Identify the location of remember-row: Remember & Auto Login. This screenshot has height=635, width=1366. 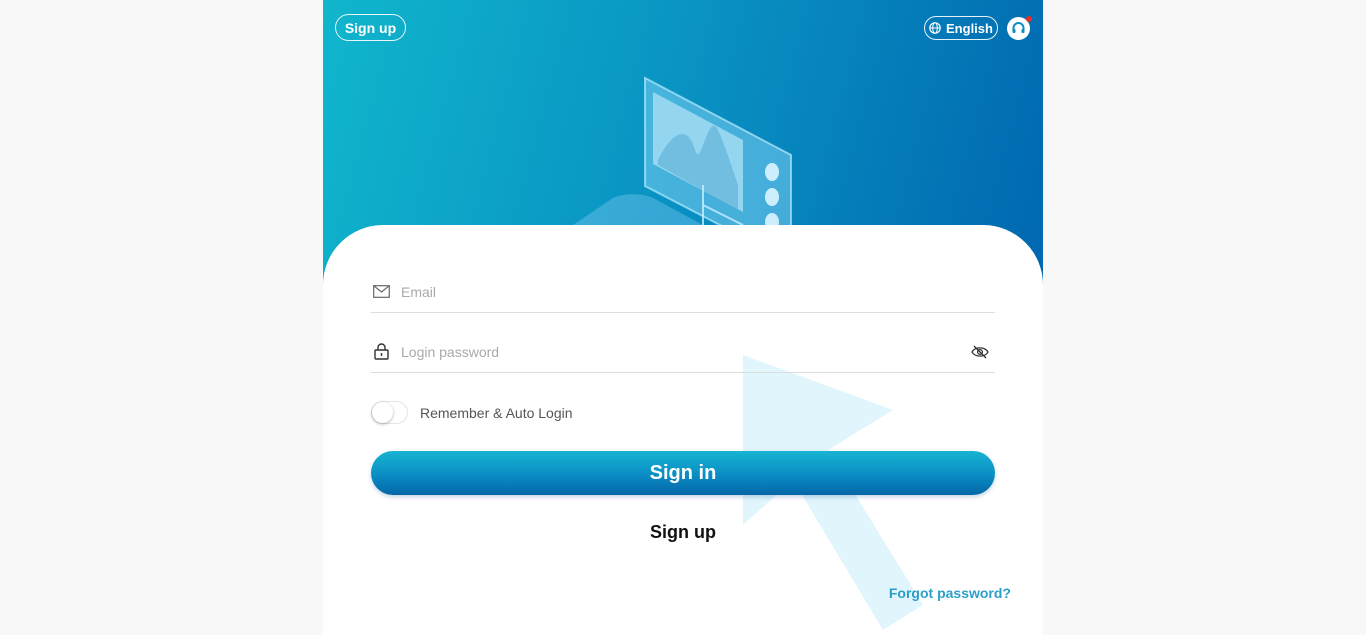
(472, 412).